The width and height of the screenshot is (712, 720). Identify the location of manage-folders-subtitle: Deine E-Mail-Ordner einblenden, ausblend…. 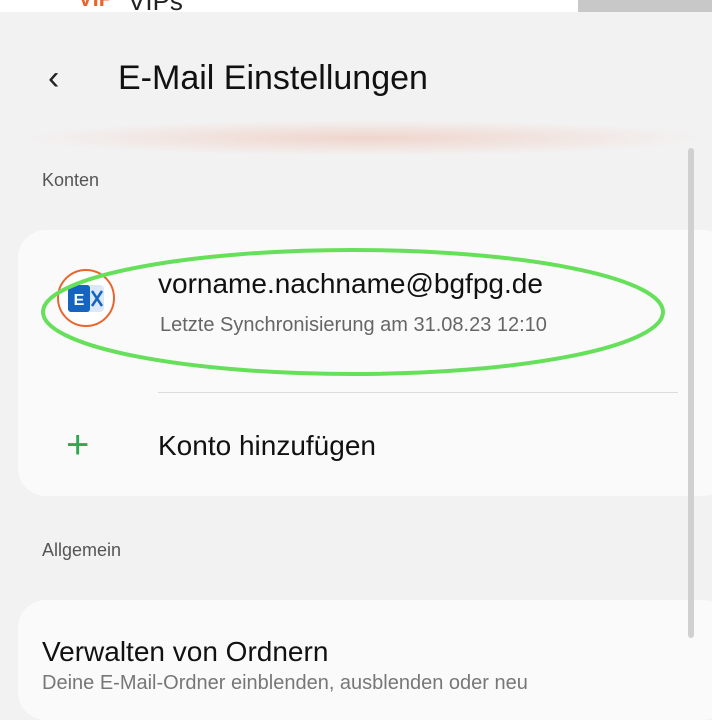
(285, 683).